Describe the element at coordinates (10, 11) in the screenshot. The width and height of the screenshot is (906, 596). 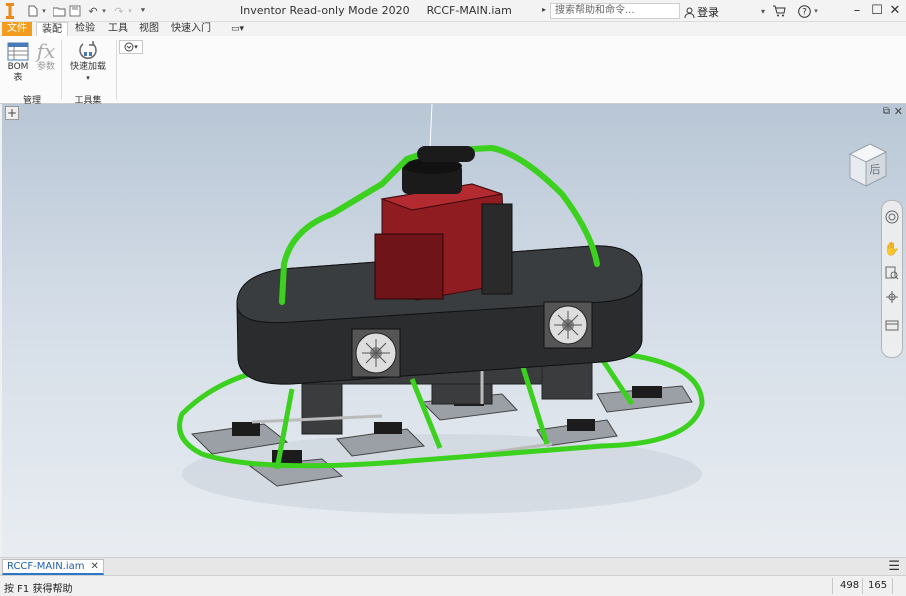
I see `inventor-logo-icon` at that location.